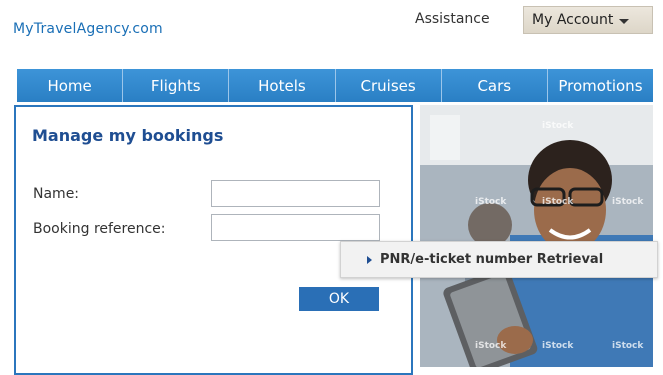 This screenshot has height=375, width=663. What do you see at coordinates (369, 259) in the screenshot?
I see `triangle-right-icon` at bounding box center [369, 259].